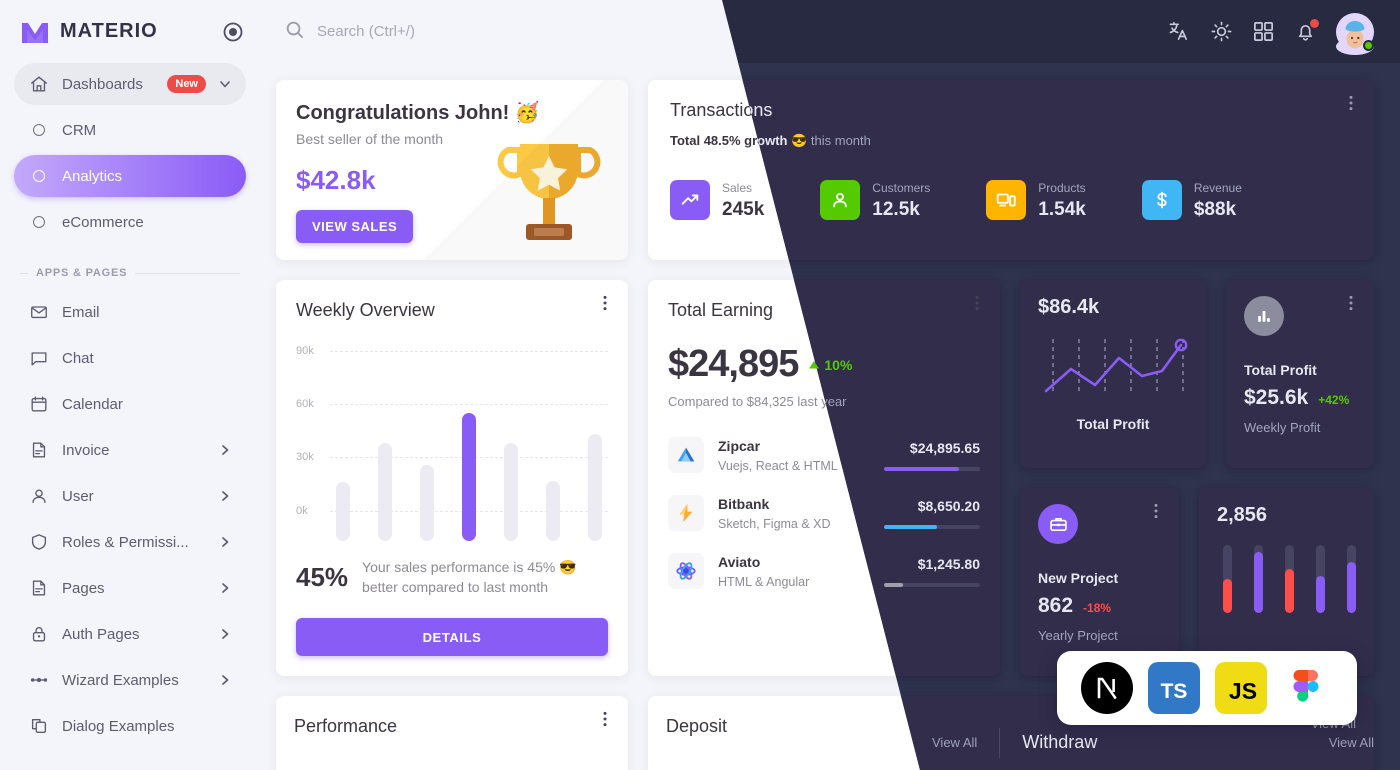 The image size is (1400, 770). I want to click on sidebar-item-chat: Chat, so click(130, 358).